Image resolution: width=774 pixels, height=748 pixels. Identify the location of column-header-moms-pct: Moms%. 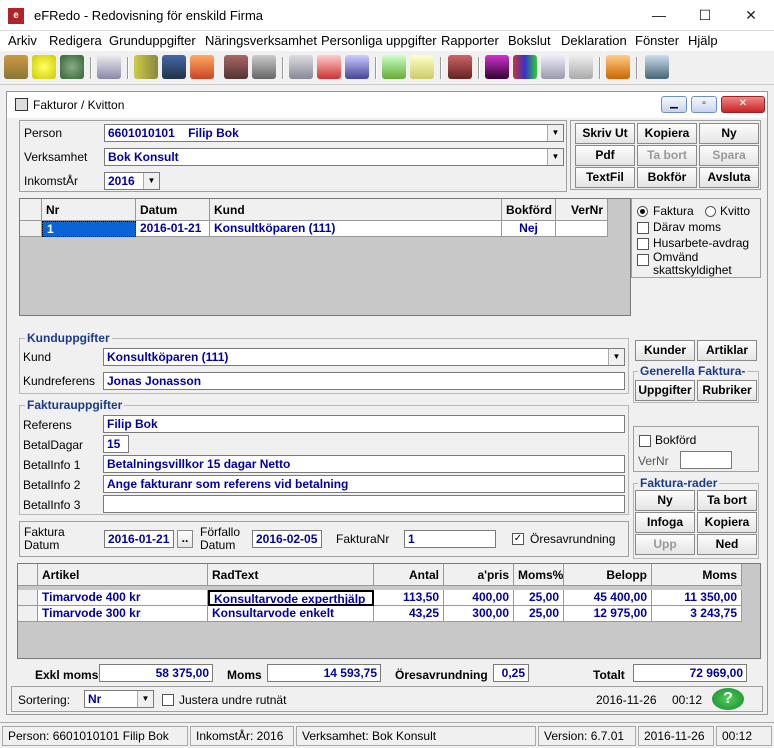
(539, 575).